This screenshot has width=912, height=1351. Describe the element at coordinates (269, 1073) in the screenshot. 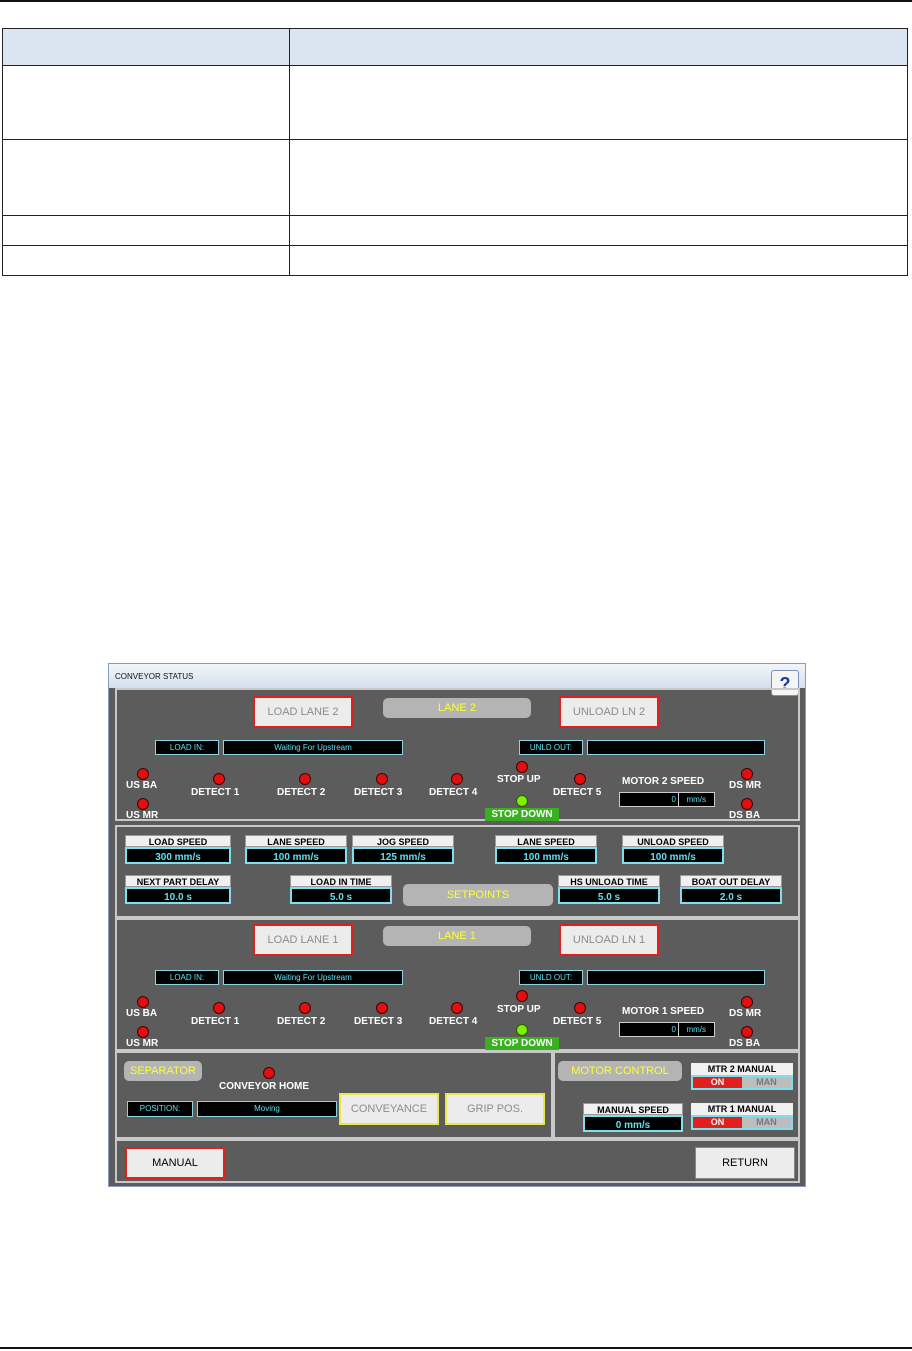

I see `conveyor-home-led` at that location.